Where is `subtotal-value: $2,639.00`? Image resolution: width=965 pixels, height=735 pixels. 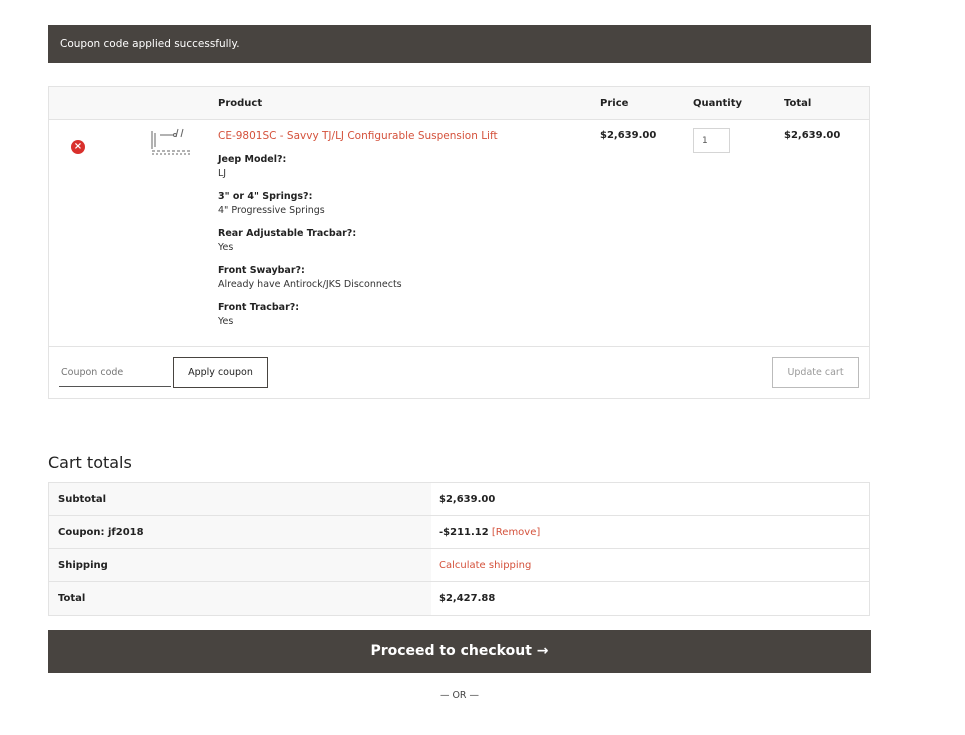
subtotal-value: $2,639.00 is located at coordinates (467, 499).